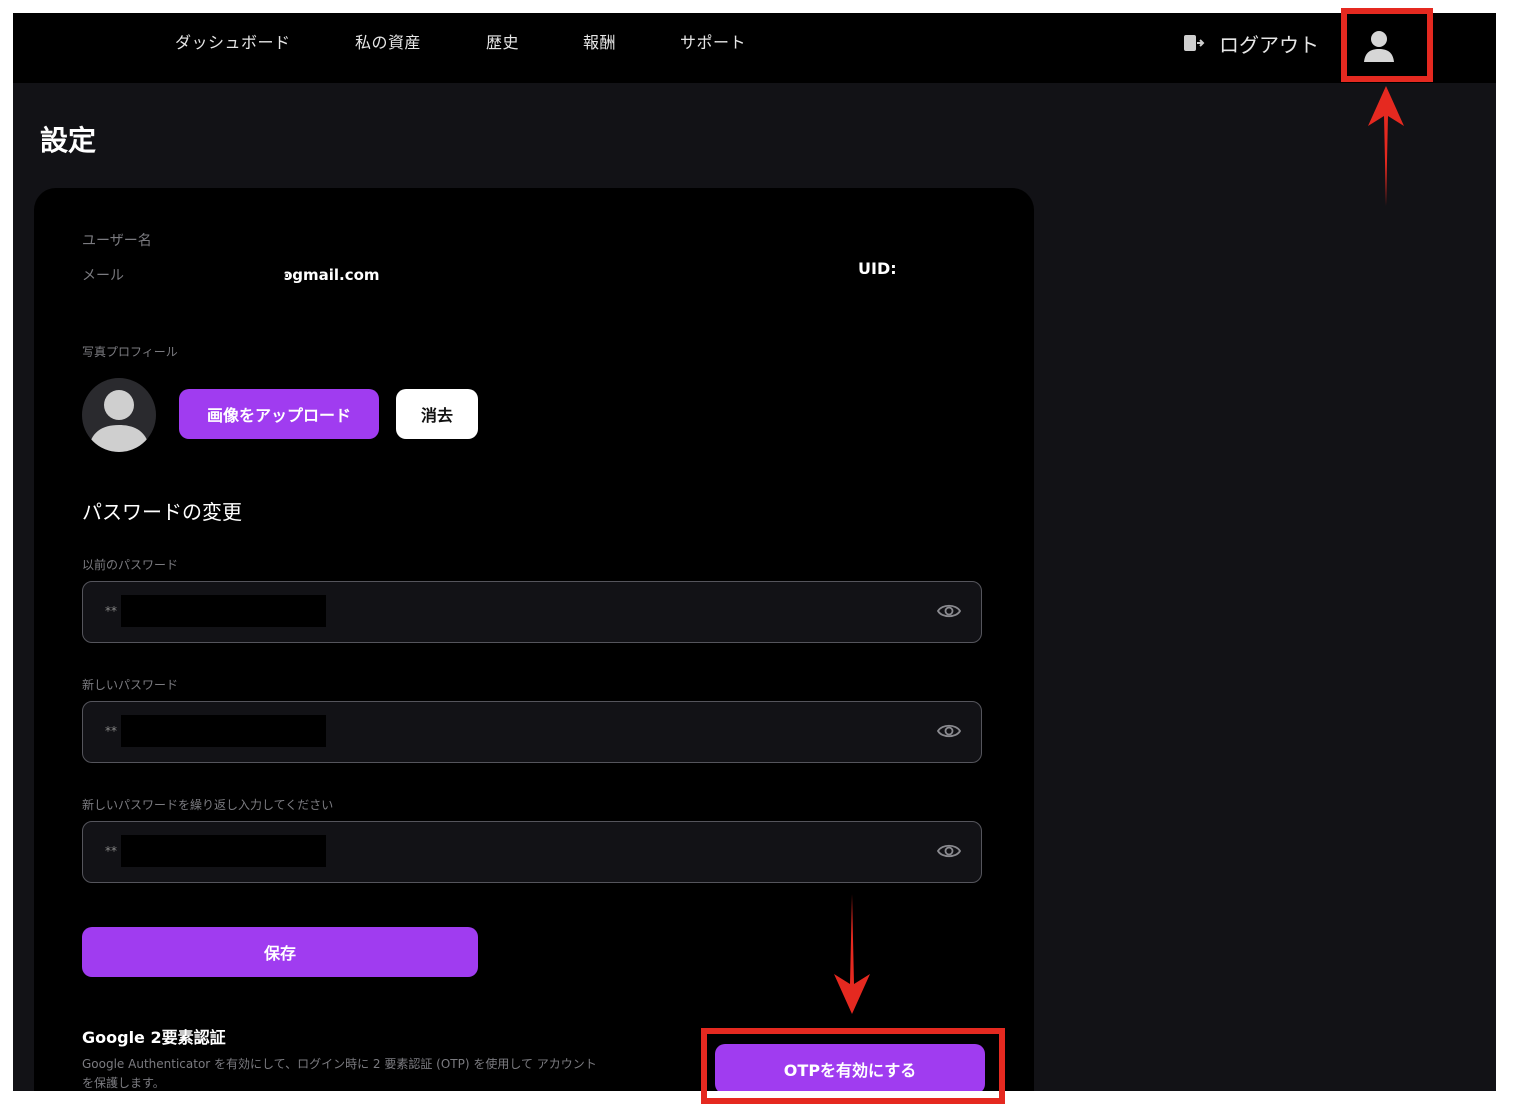 This screenshot has width=1516, height=1110. I want to click on confirm-password-value: **, so click(111, 851).